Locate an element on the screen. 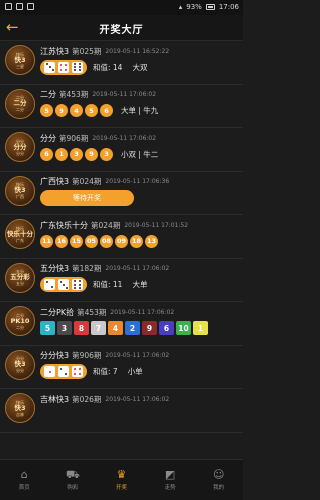  lottery-logo: 分分 分分 分分 is located at coordinates (20, 147).